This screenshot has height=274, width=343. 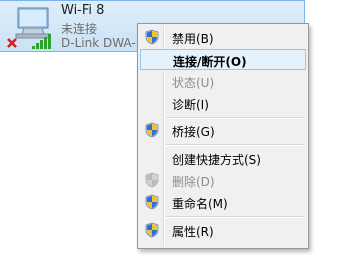 I want to click on menu-item-label: 属性(R), so click(x=193, y=232).